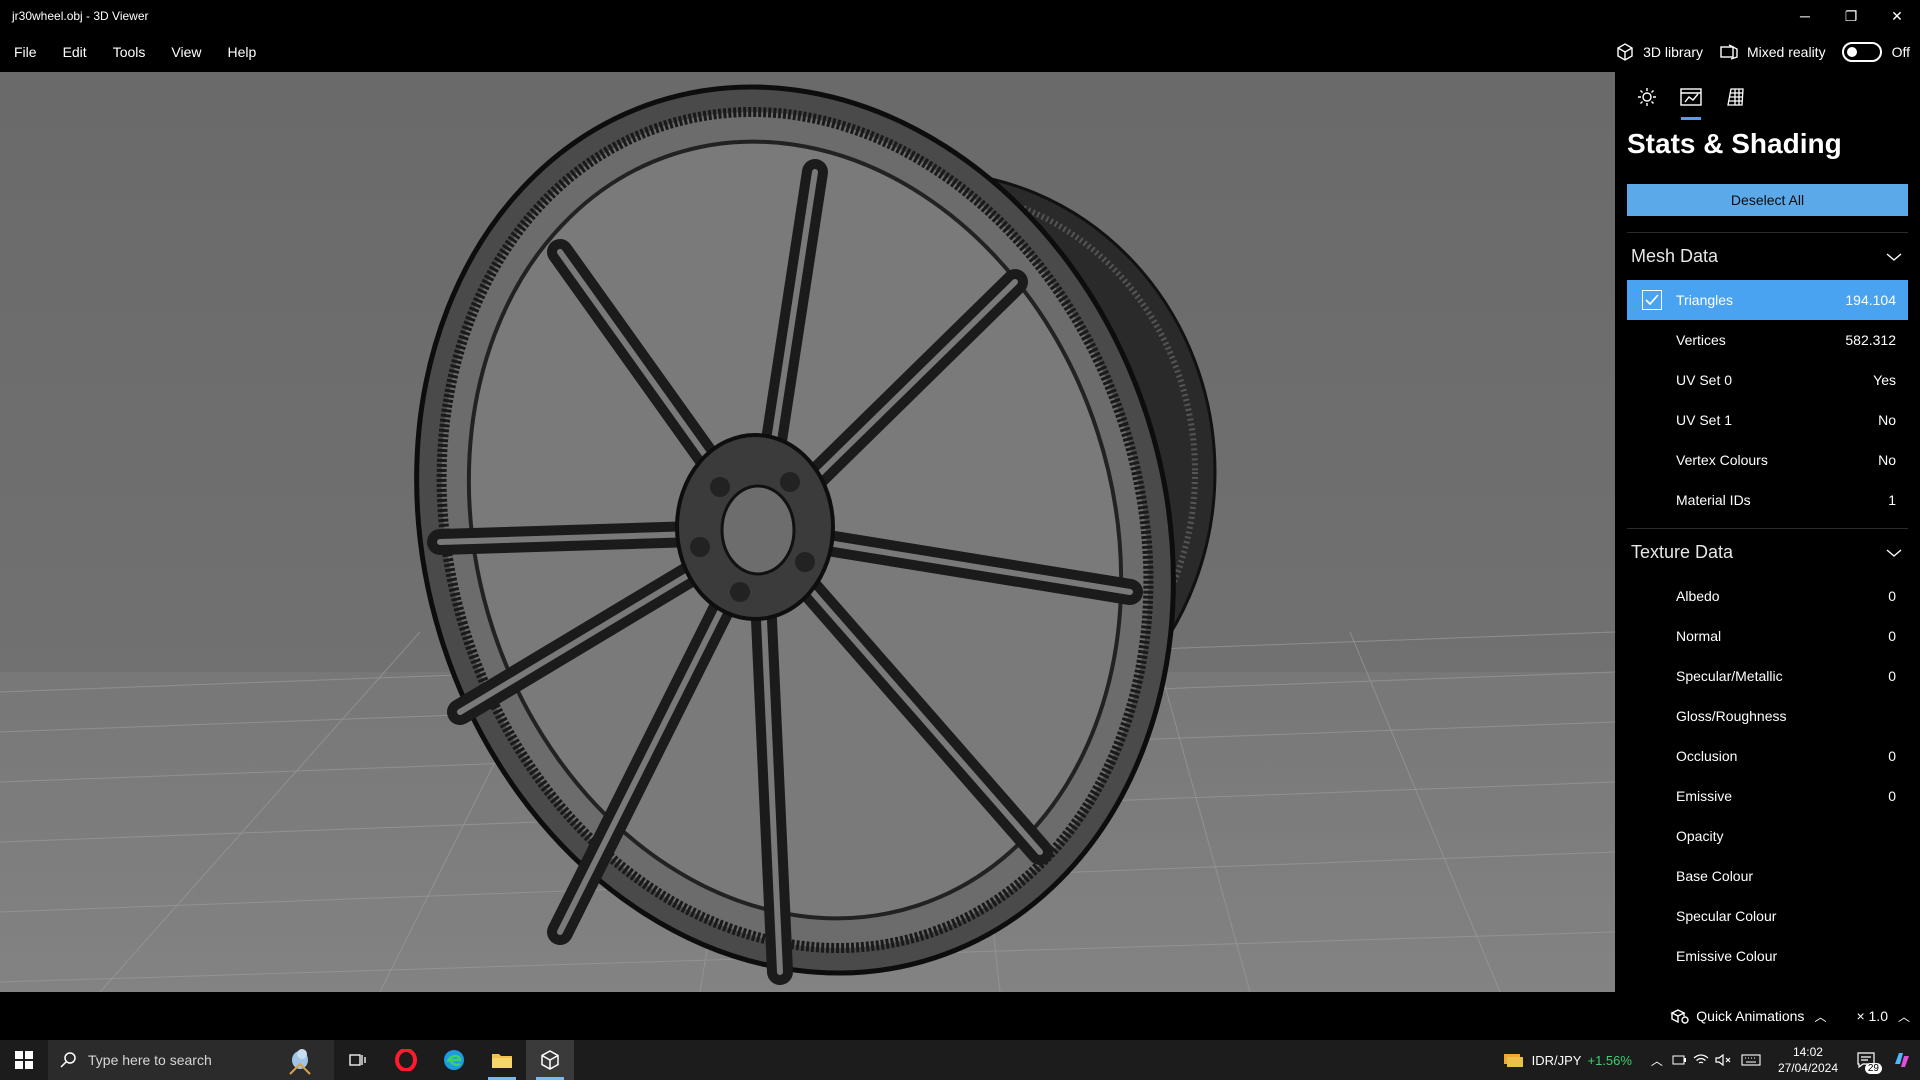 The height and width of the screenshot is (1080, 1920). I want to click on volume-muted-icon, so click(1723, 1060).